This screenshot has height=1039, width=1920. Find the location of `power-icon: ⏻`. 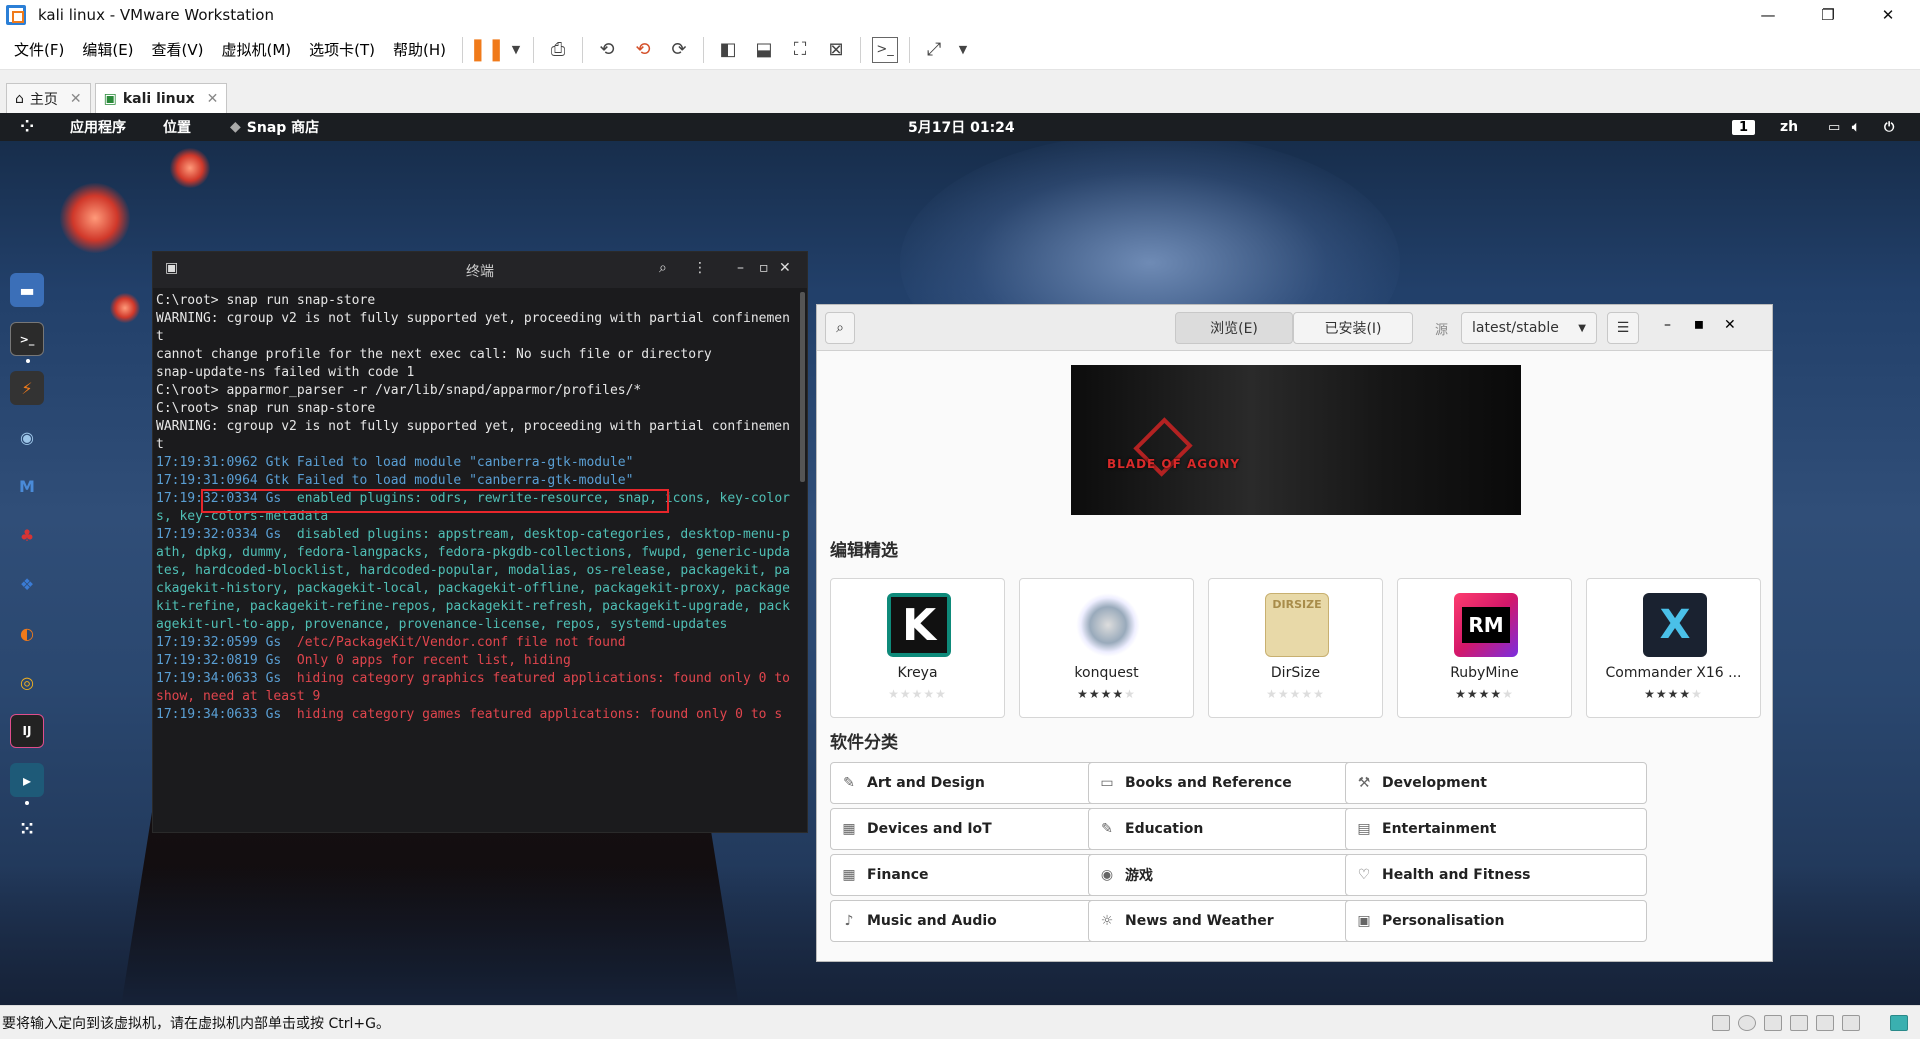

power-icon: ⏻ is located at coordinates (1889, 127).